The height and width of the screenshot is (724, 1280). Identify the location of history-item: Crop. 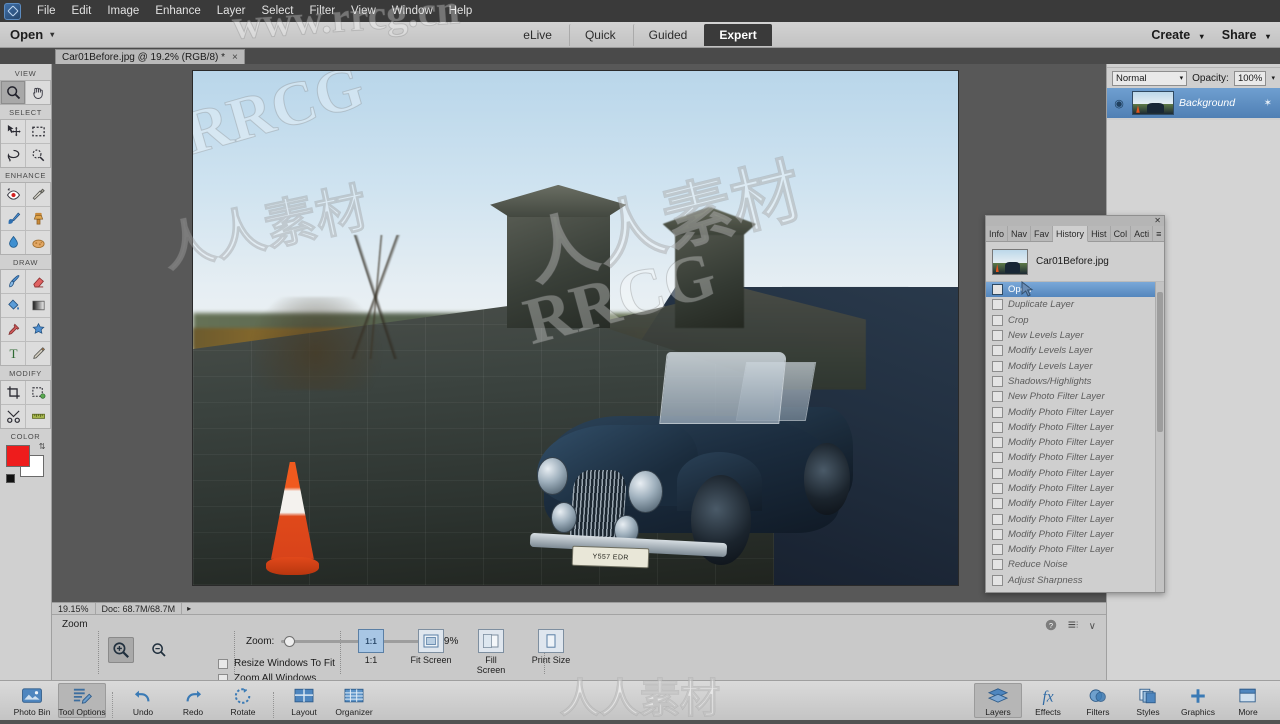
(1075, 320).